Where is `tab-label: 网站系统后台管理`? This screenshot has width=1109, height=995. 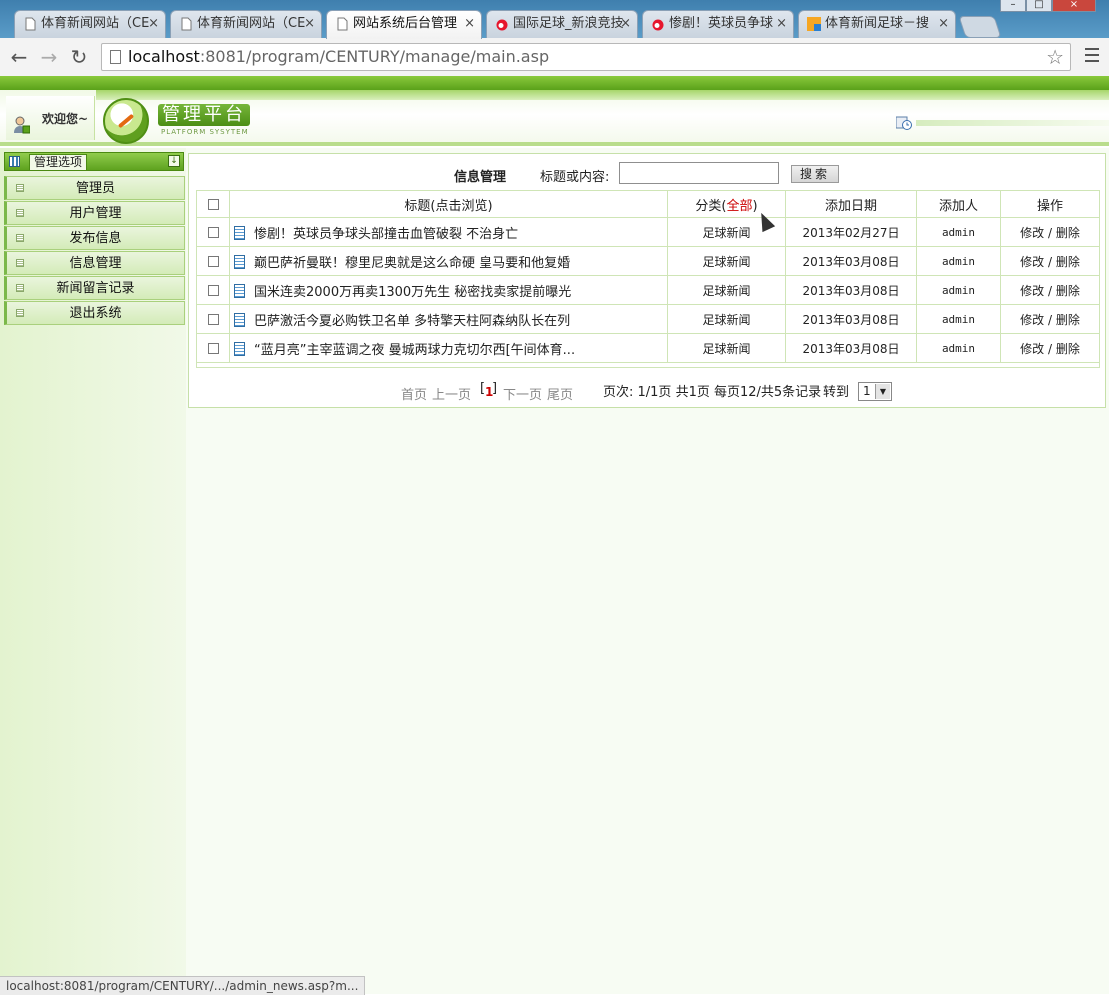 tab-label: 网站系统后台管理 is located at coordinates (405, 23).